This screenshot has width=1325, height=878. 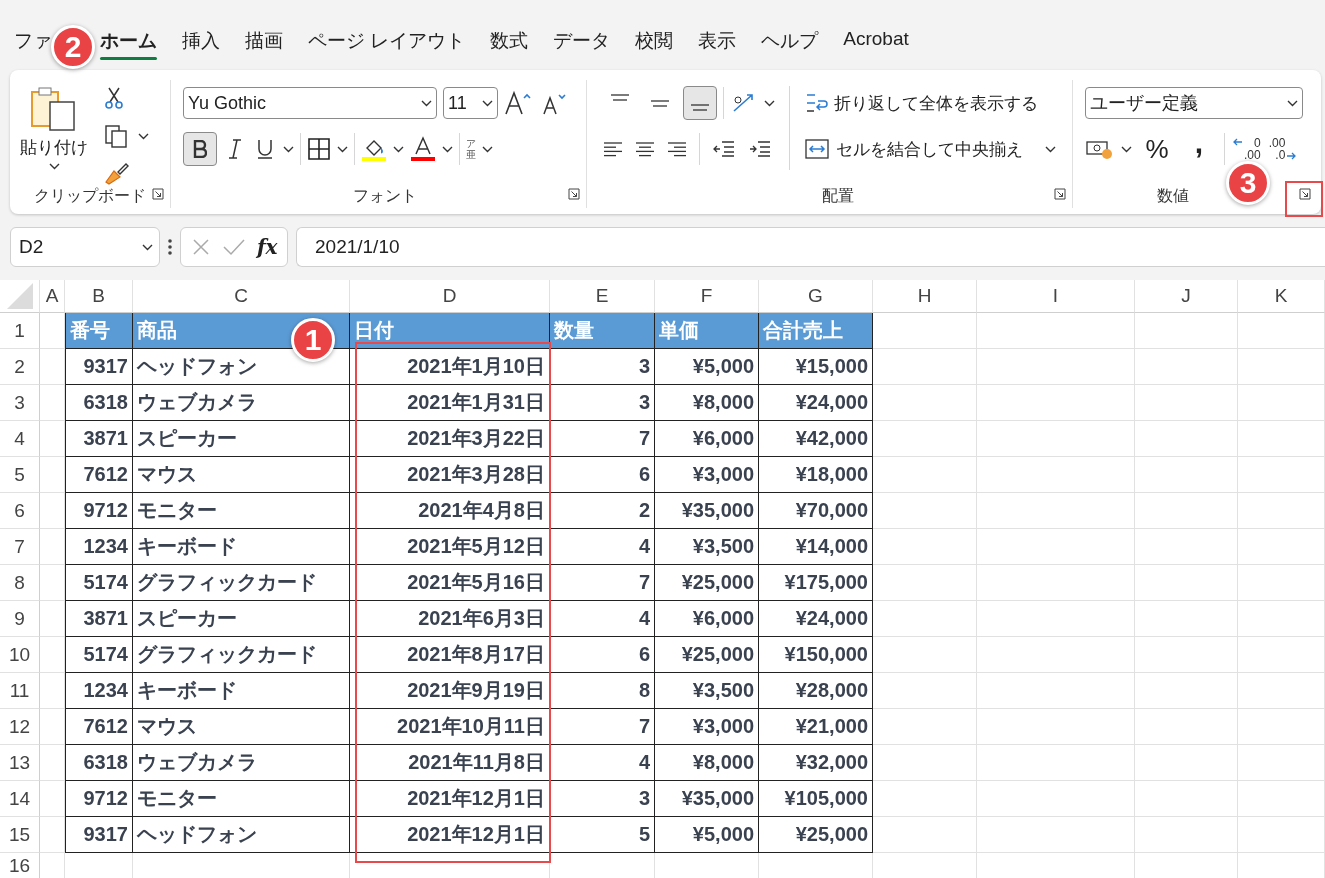 I want to click on copy-icon, so click(x=117, y=136).